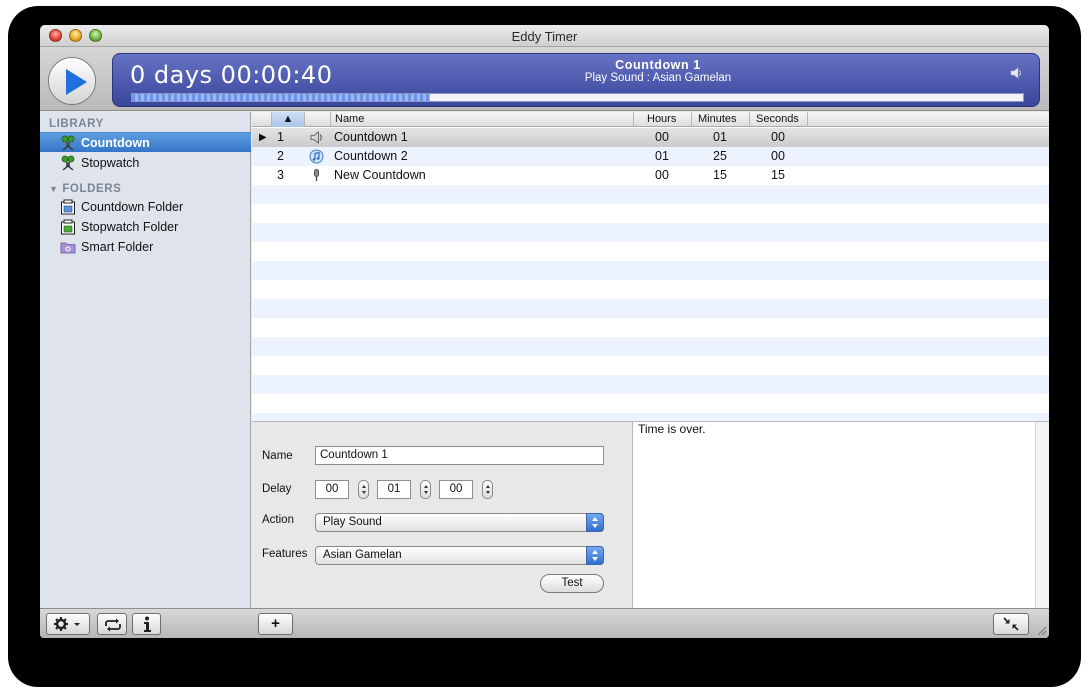  What do you see at coordinates (231, 75) in the screenshot?
I see `countdown-time: 0 days 00:00:40` at bounding box center [231, 75].